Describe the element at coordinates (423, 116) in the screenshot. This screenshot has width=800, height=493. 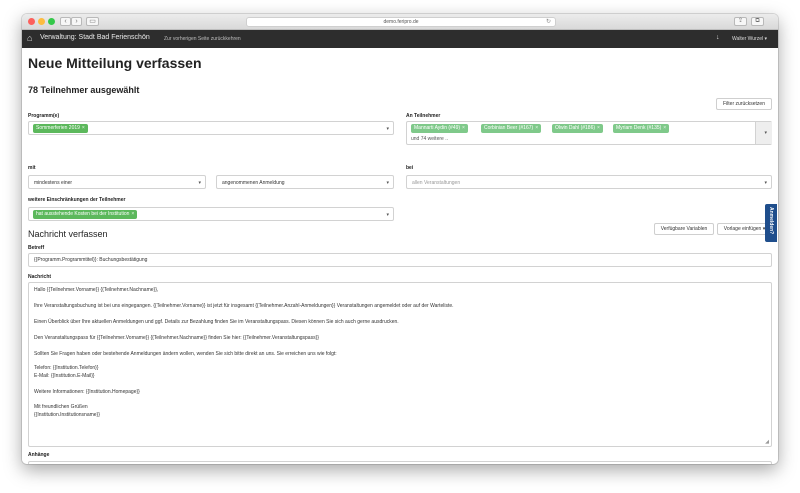
I see `an-teilnehmer-label: An Teilnehmer` at that location.